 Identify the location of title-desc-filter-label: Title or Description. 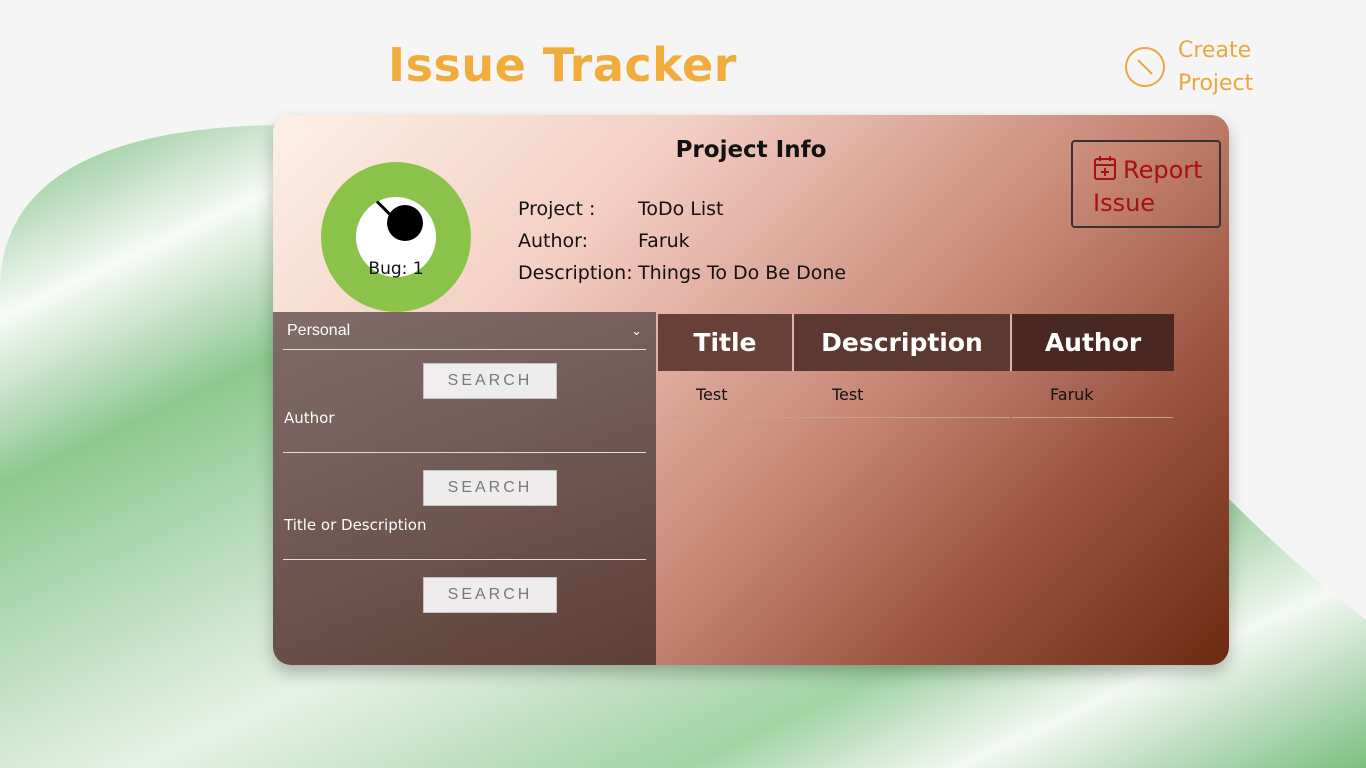
(355, 525).